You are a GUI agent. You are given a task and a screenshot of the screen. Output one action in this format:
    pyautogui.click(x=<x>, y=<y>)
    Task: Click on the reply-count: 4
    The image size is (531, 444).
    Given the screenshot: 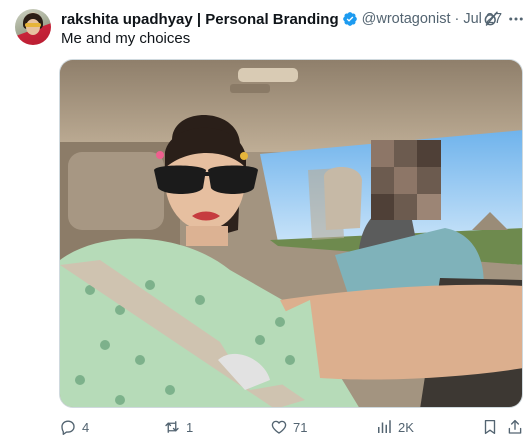 What is the action you would take?
    pyautogui.click(x=86, y=427)
    